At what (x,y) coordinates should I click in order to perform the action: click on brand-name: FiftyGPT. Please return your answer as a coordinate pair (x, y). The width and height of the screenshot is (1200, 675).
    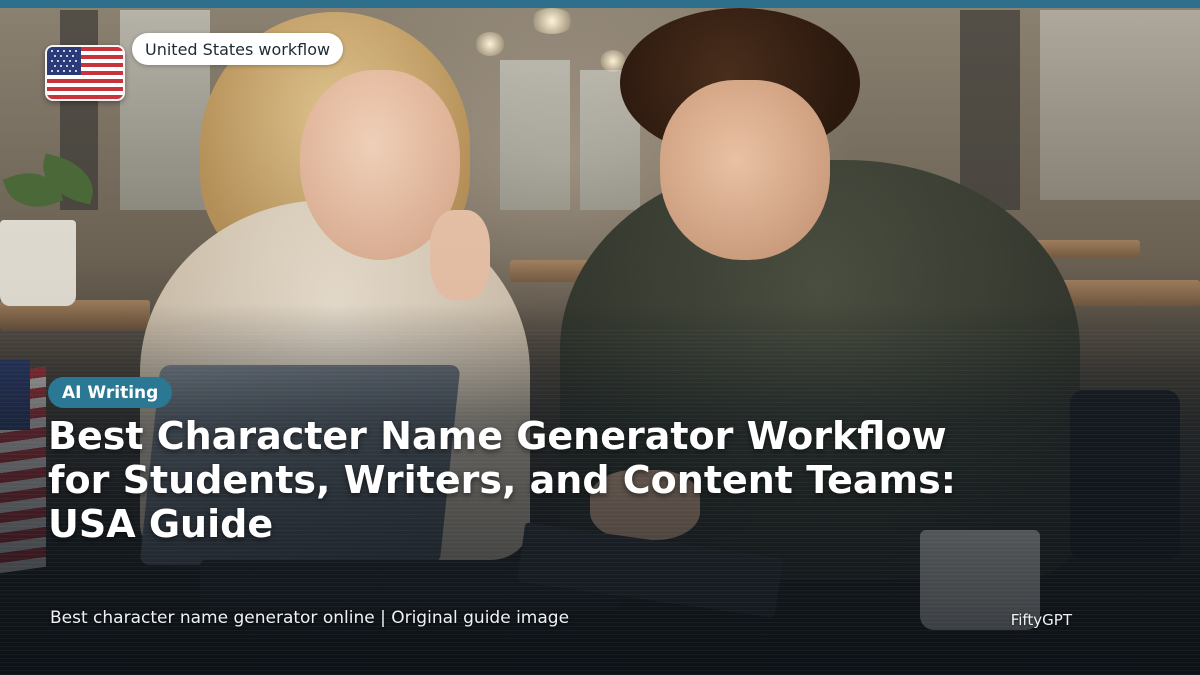
    Looking at the image, I should click on (1041, 620).